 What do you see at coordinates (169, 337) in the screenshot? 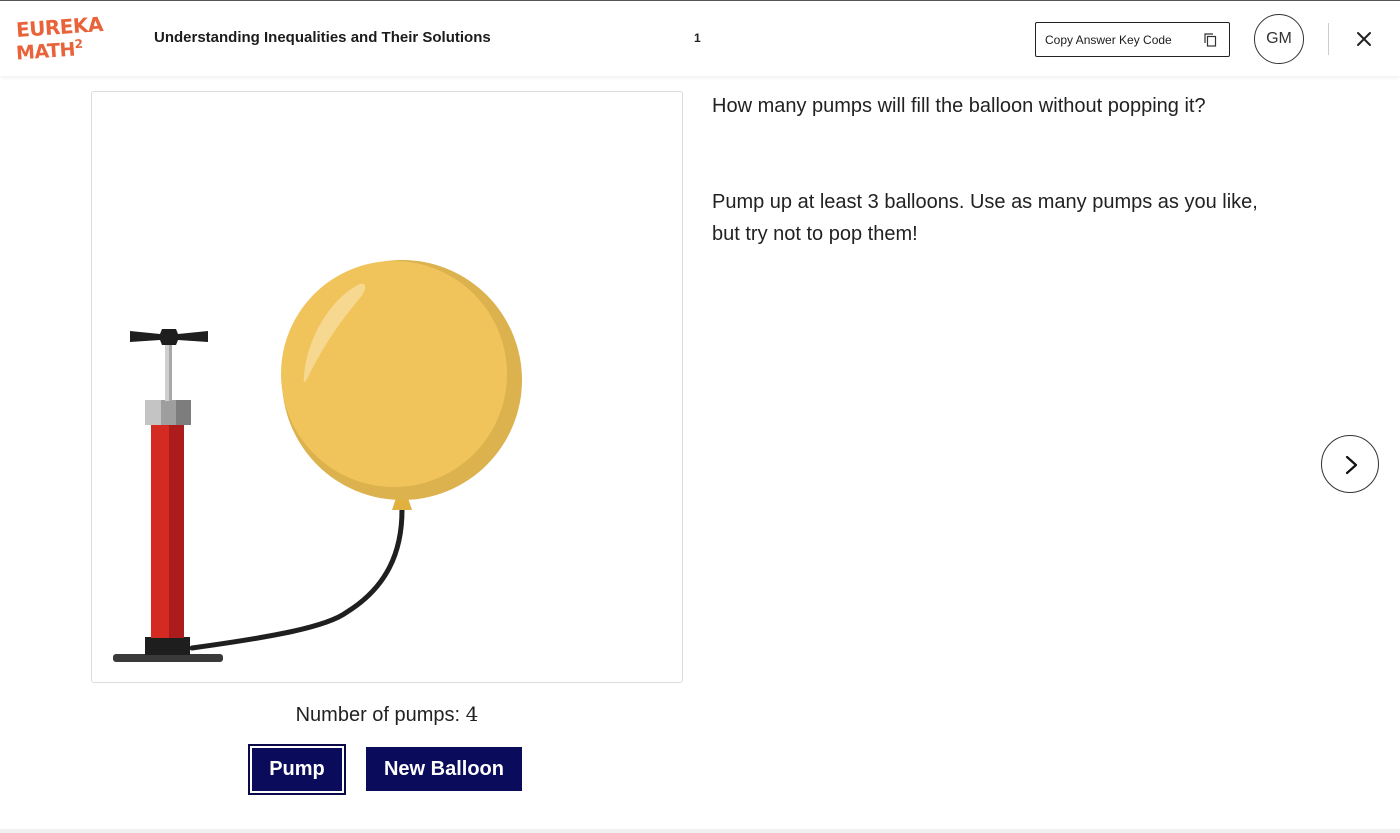
I see `pump-handle` at bounding box center [169, 337].